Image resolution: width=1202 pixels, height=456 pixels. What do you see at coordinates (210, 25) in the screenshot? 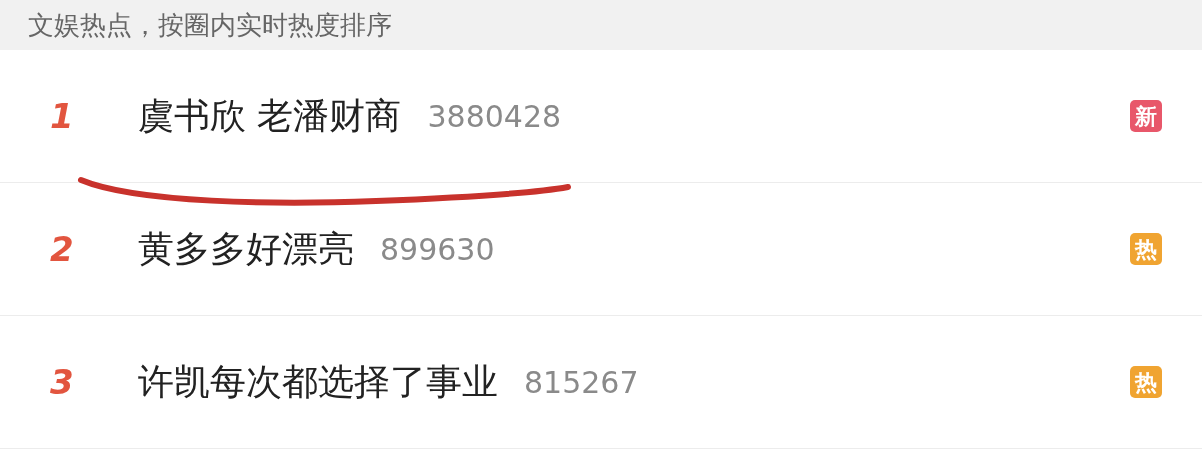
I see `section-title: 文娱热点，按圈内实时热度排序` at bounding box center [210, 25].